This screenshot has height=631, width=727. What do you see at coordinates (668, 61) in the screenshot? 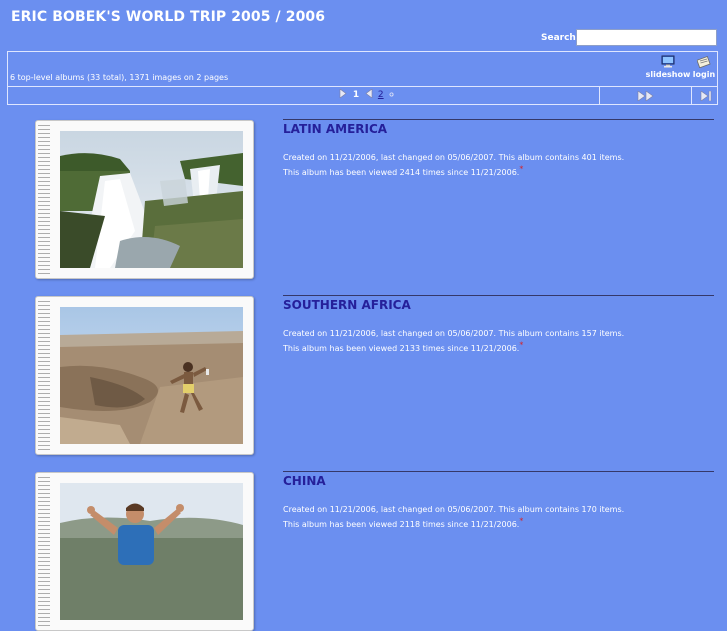
I see `monitor-icon` at bounding box center [668, 61].